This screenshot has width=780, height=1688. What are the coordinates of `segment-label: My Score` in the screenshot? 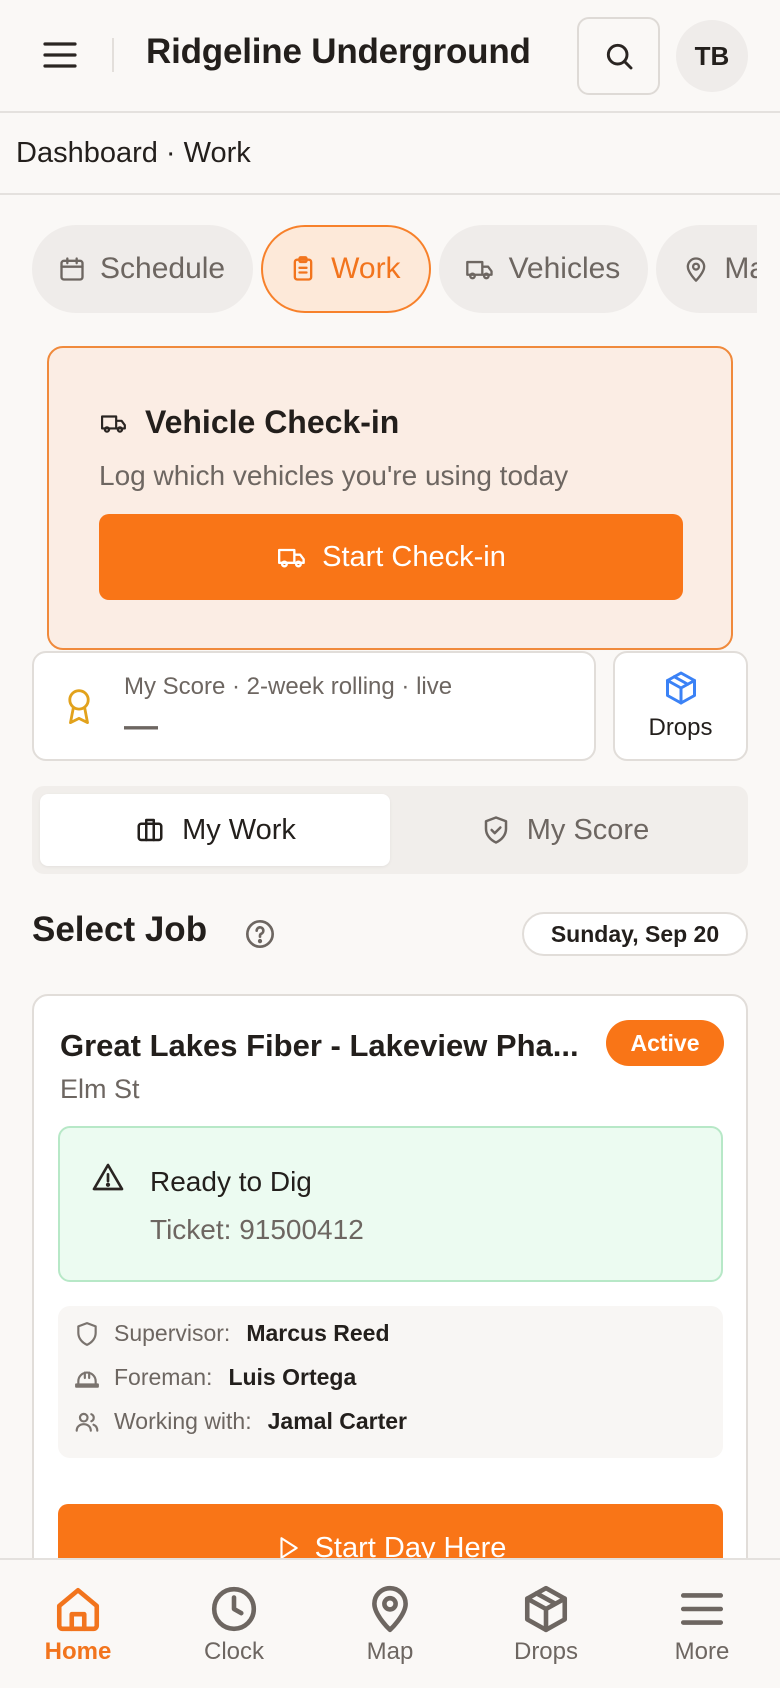 It's located at (588, 829).